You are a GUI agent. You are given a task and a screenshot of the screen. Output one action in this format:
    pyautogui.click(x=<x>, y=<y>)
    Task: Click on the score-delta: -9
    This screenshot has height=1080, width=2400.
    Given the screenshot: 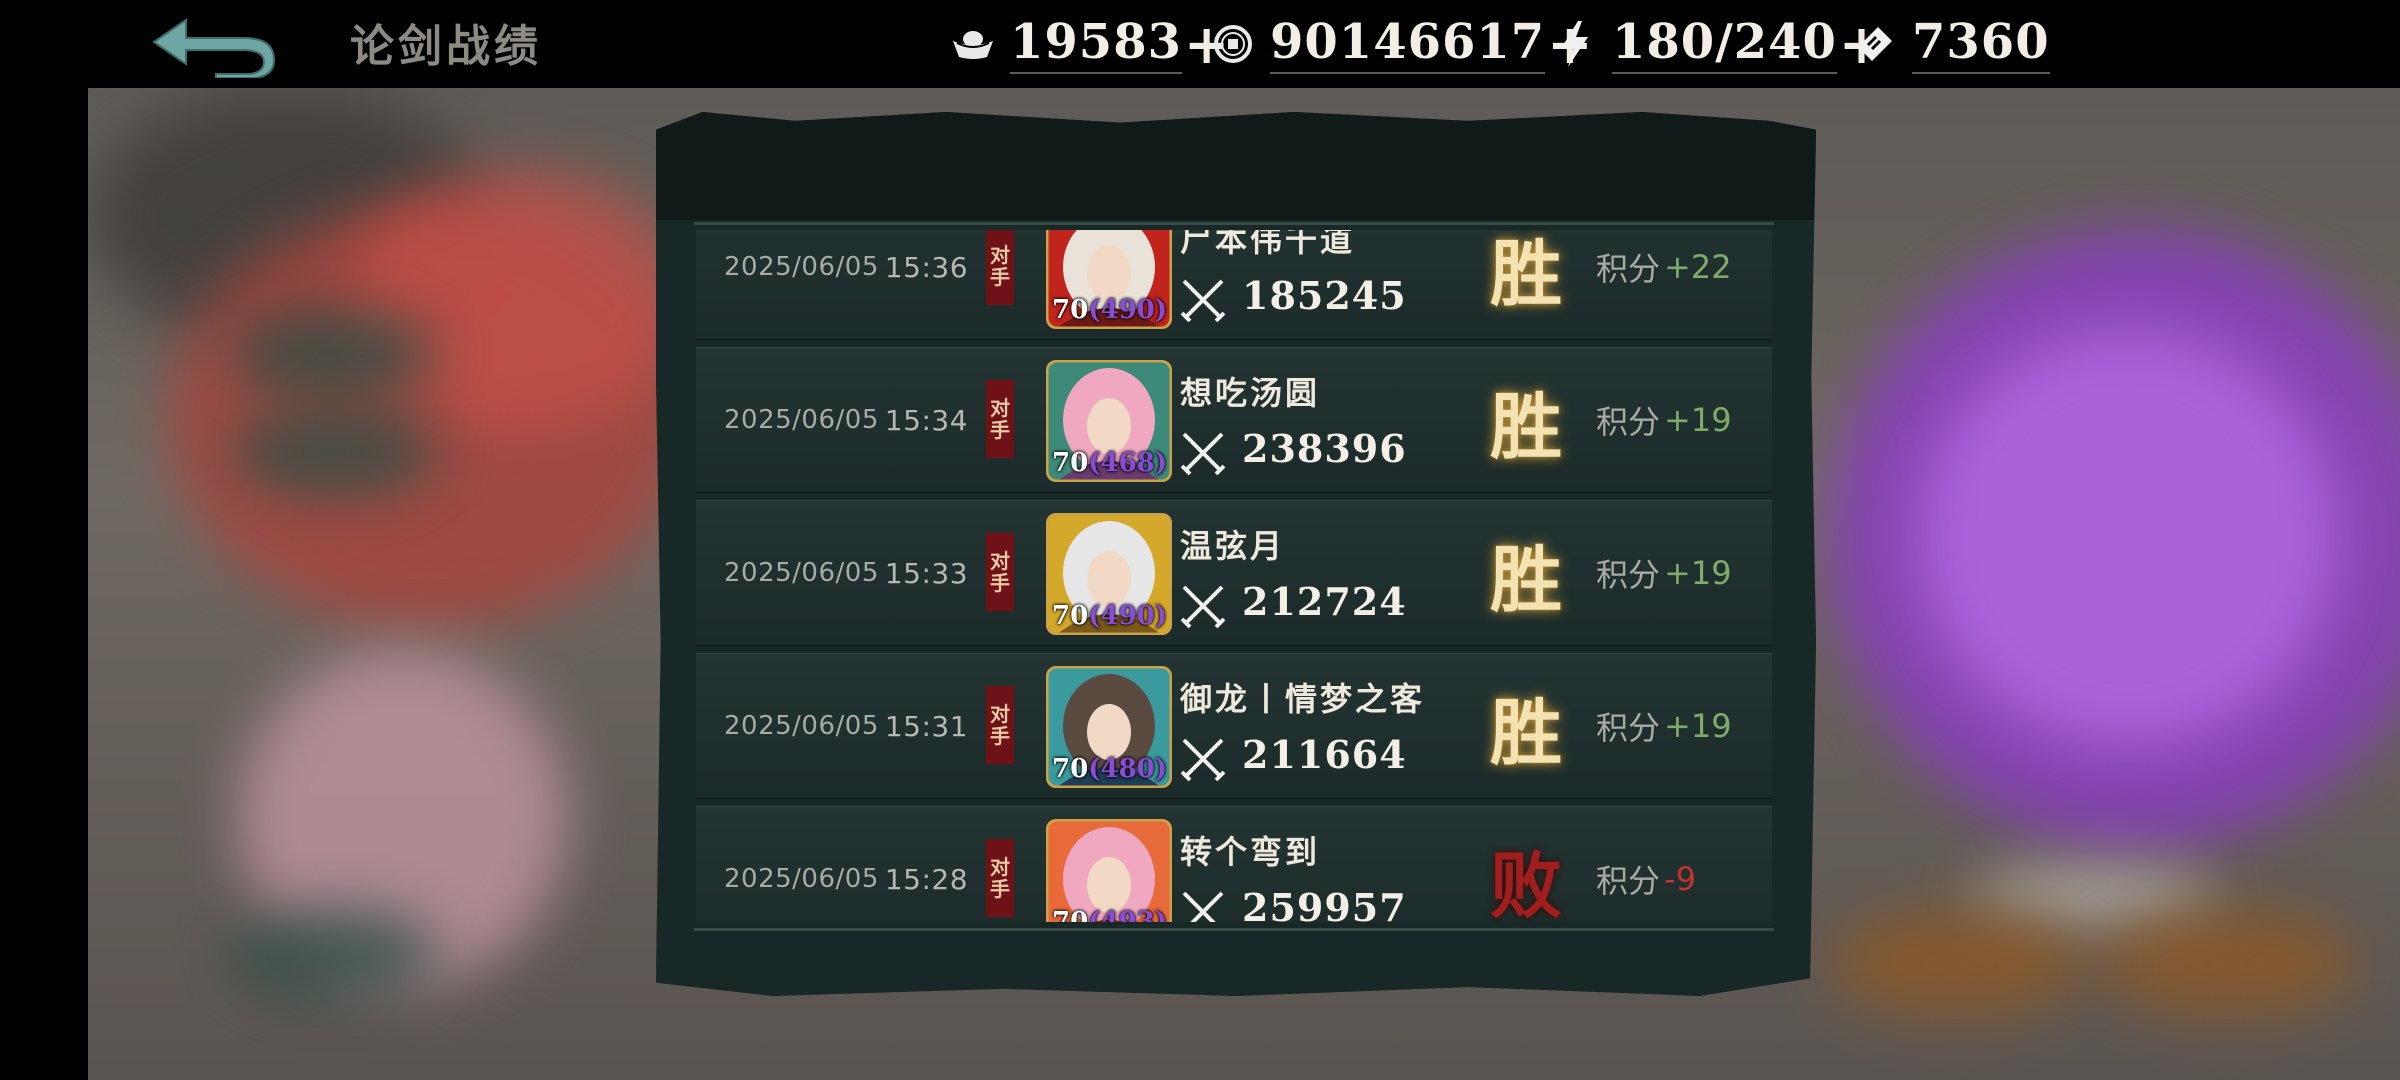 What is the action you would take?
    pyautogui.click(x=1680, y=879)
    